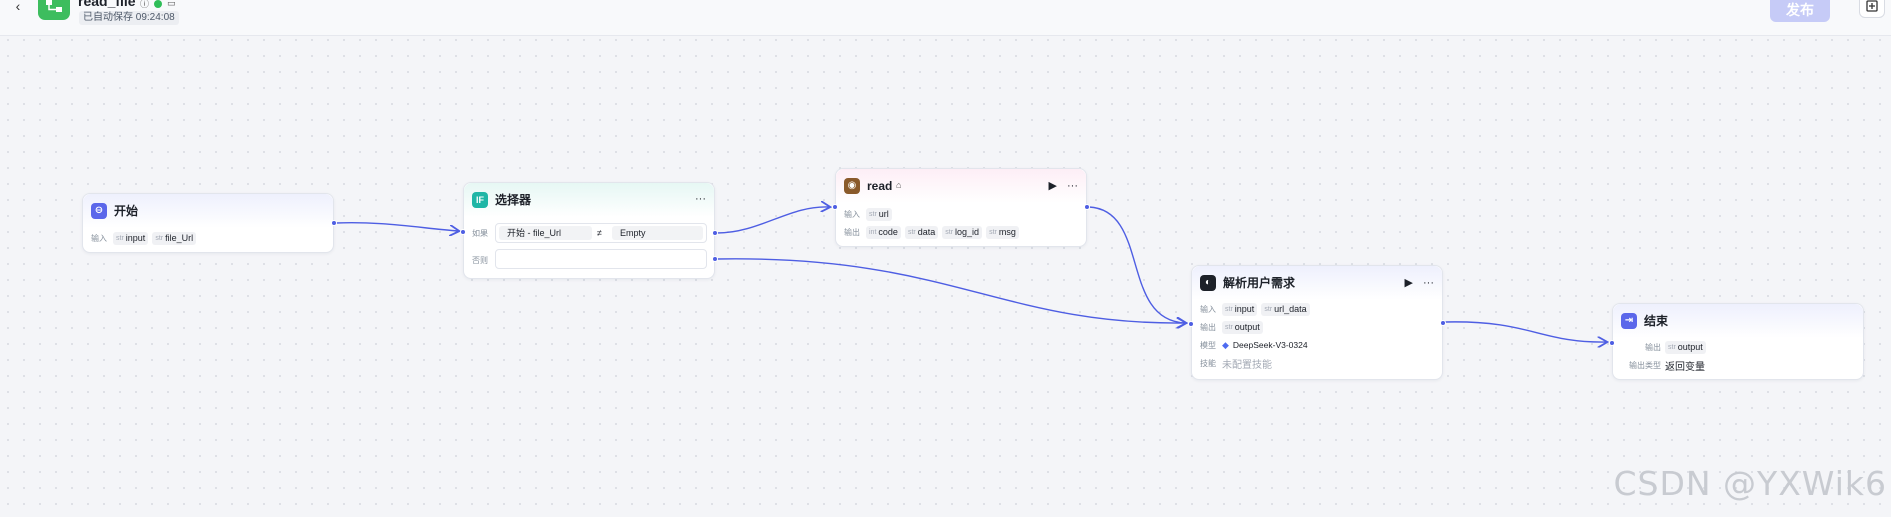 The height and width of the screenshot is (517, 1891). Describe the element at coordinates (107, 4) in the screenshot. I see `workflow-name: read_file` at that location.